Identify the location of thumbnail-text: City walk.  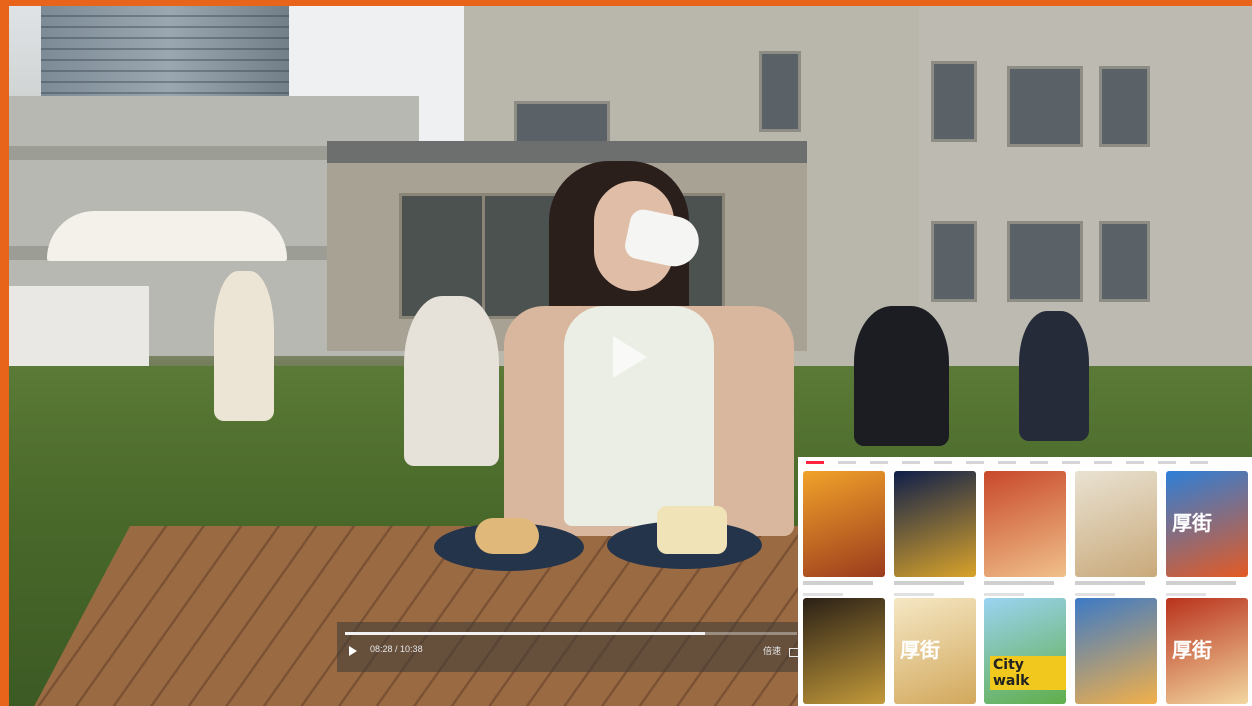
(1028, 673).